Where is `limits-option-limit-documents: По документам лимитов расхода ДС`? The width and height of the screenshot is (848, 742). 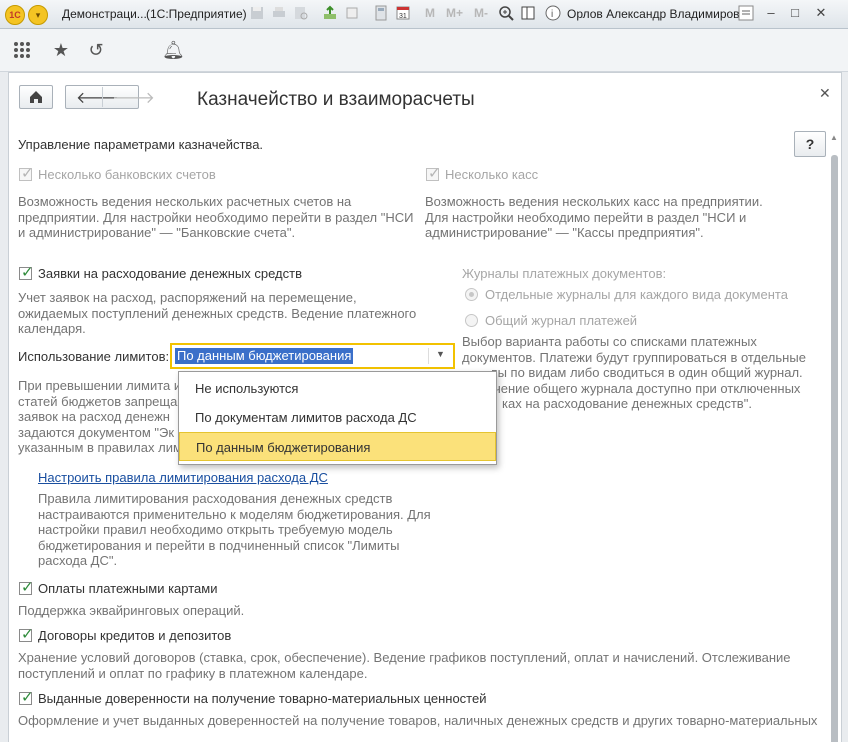 limits-option-limit-documents: По документам лимитов расхода ДС is located at coordinates (337, 417).